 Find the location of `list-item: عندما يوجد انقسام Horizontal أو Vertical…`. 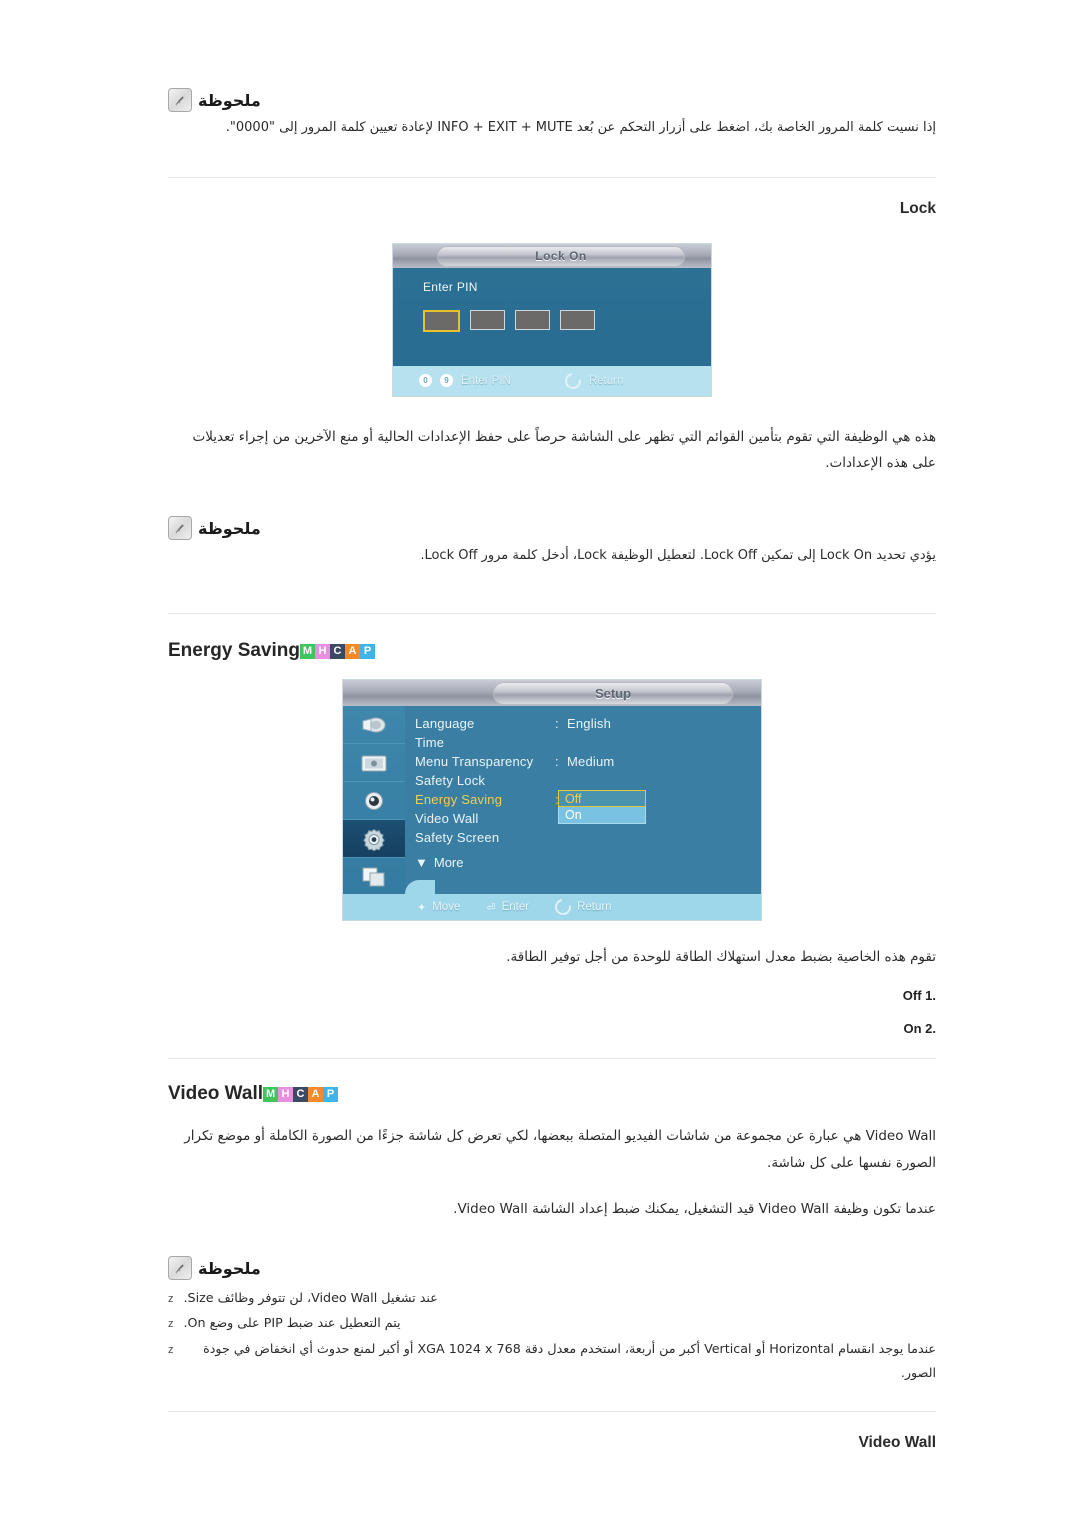

list-item: عندما يوجد انقسام Horizontal أو Vertical… is located at coordinates (552, 1361).